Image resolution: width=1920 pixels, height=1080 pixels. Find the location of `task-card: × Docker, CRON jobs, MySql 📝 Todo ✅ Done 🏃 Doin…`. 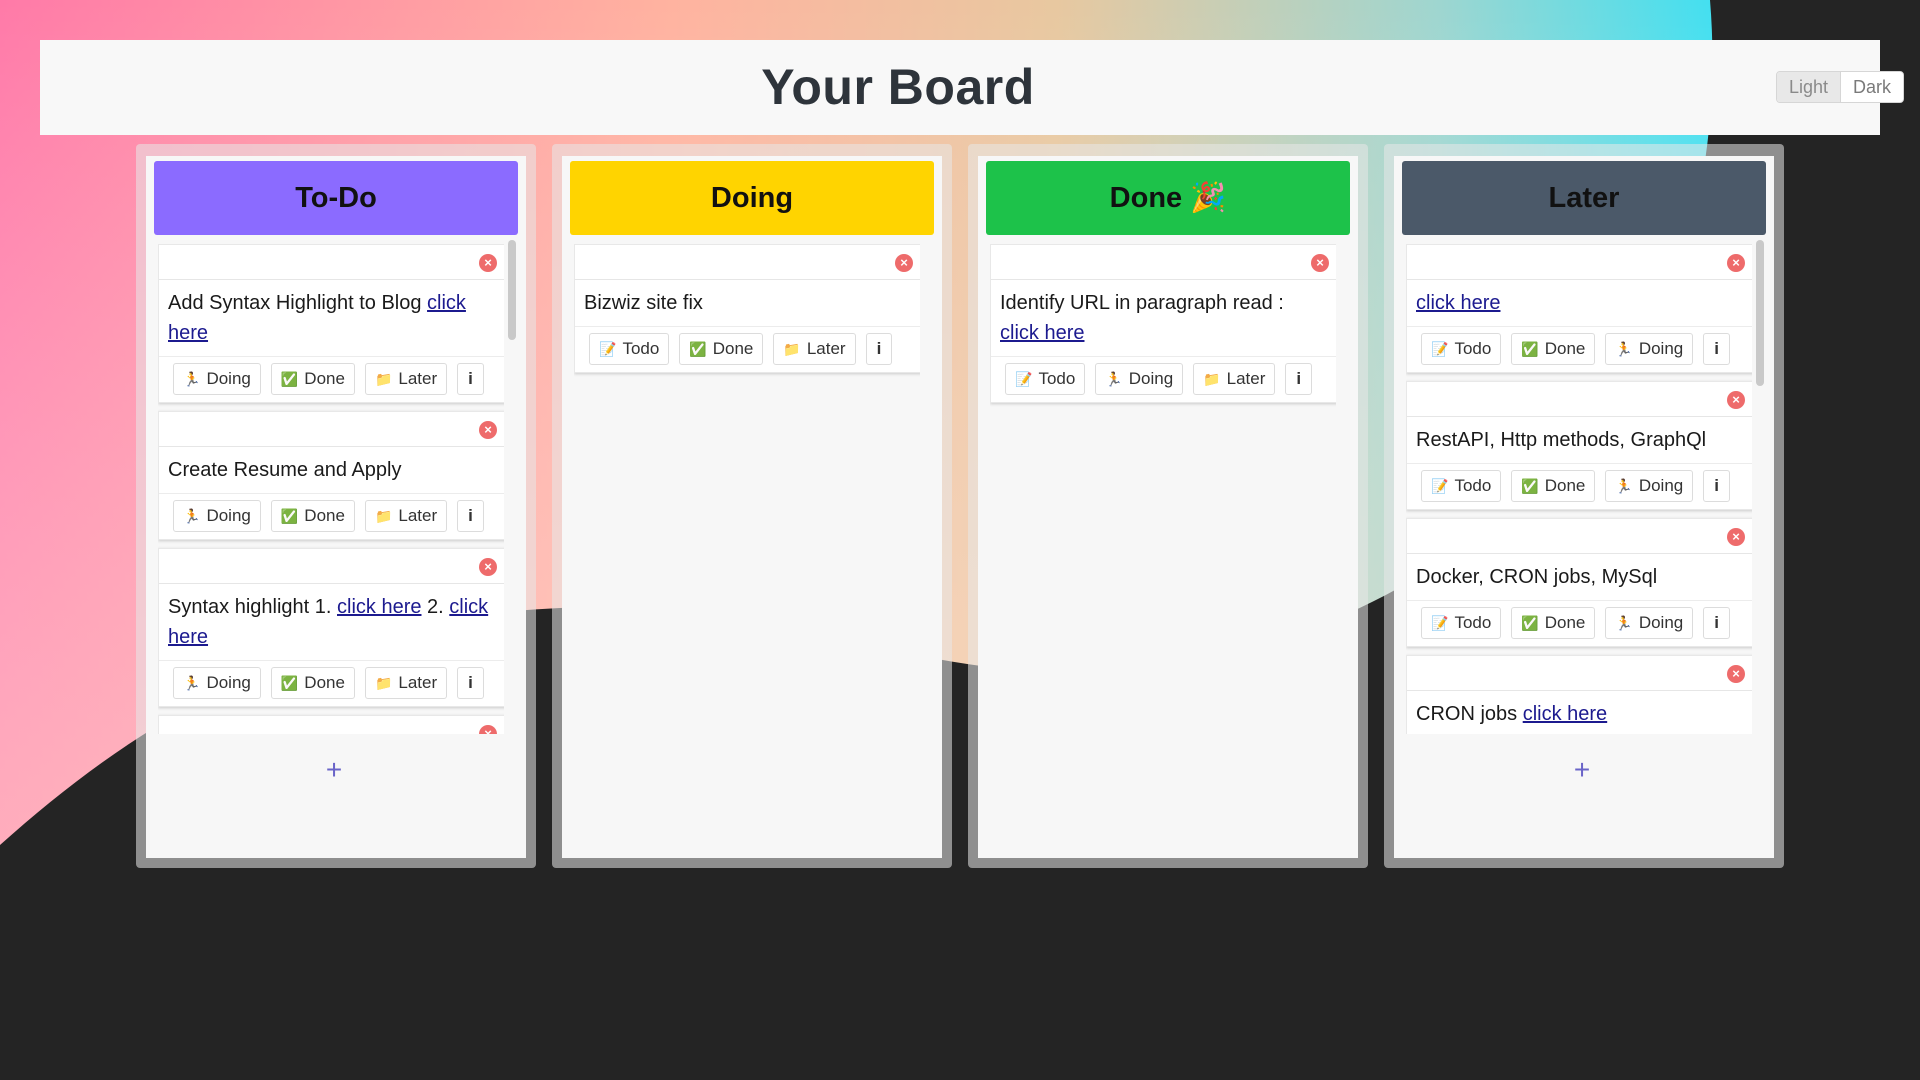

task-card: × Docker, CRON jobs, MySql 📝 Todo ✅ Done 🏃 Doin… is located at coordinates (1579, 582).